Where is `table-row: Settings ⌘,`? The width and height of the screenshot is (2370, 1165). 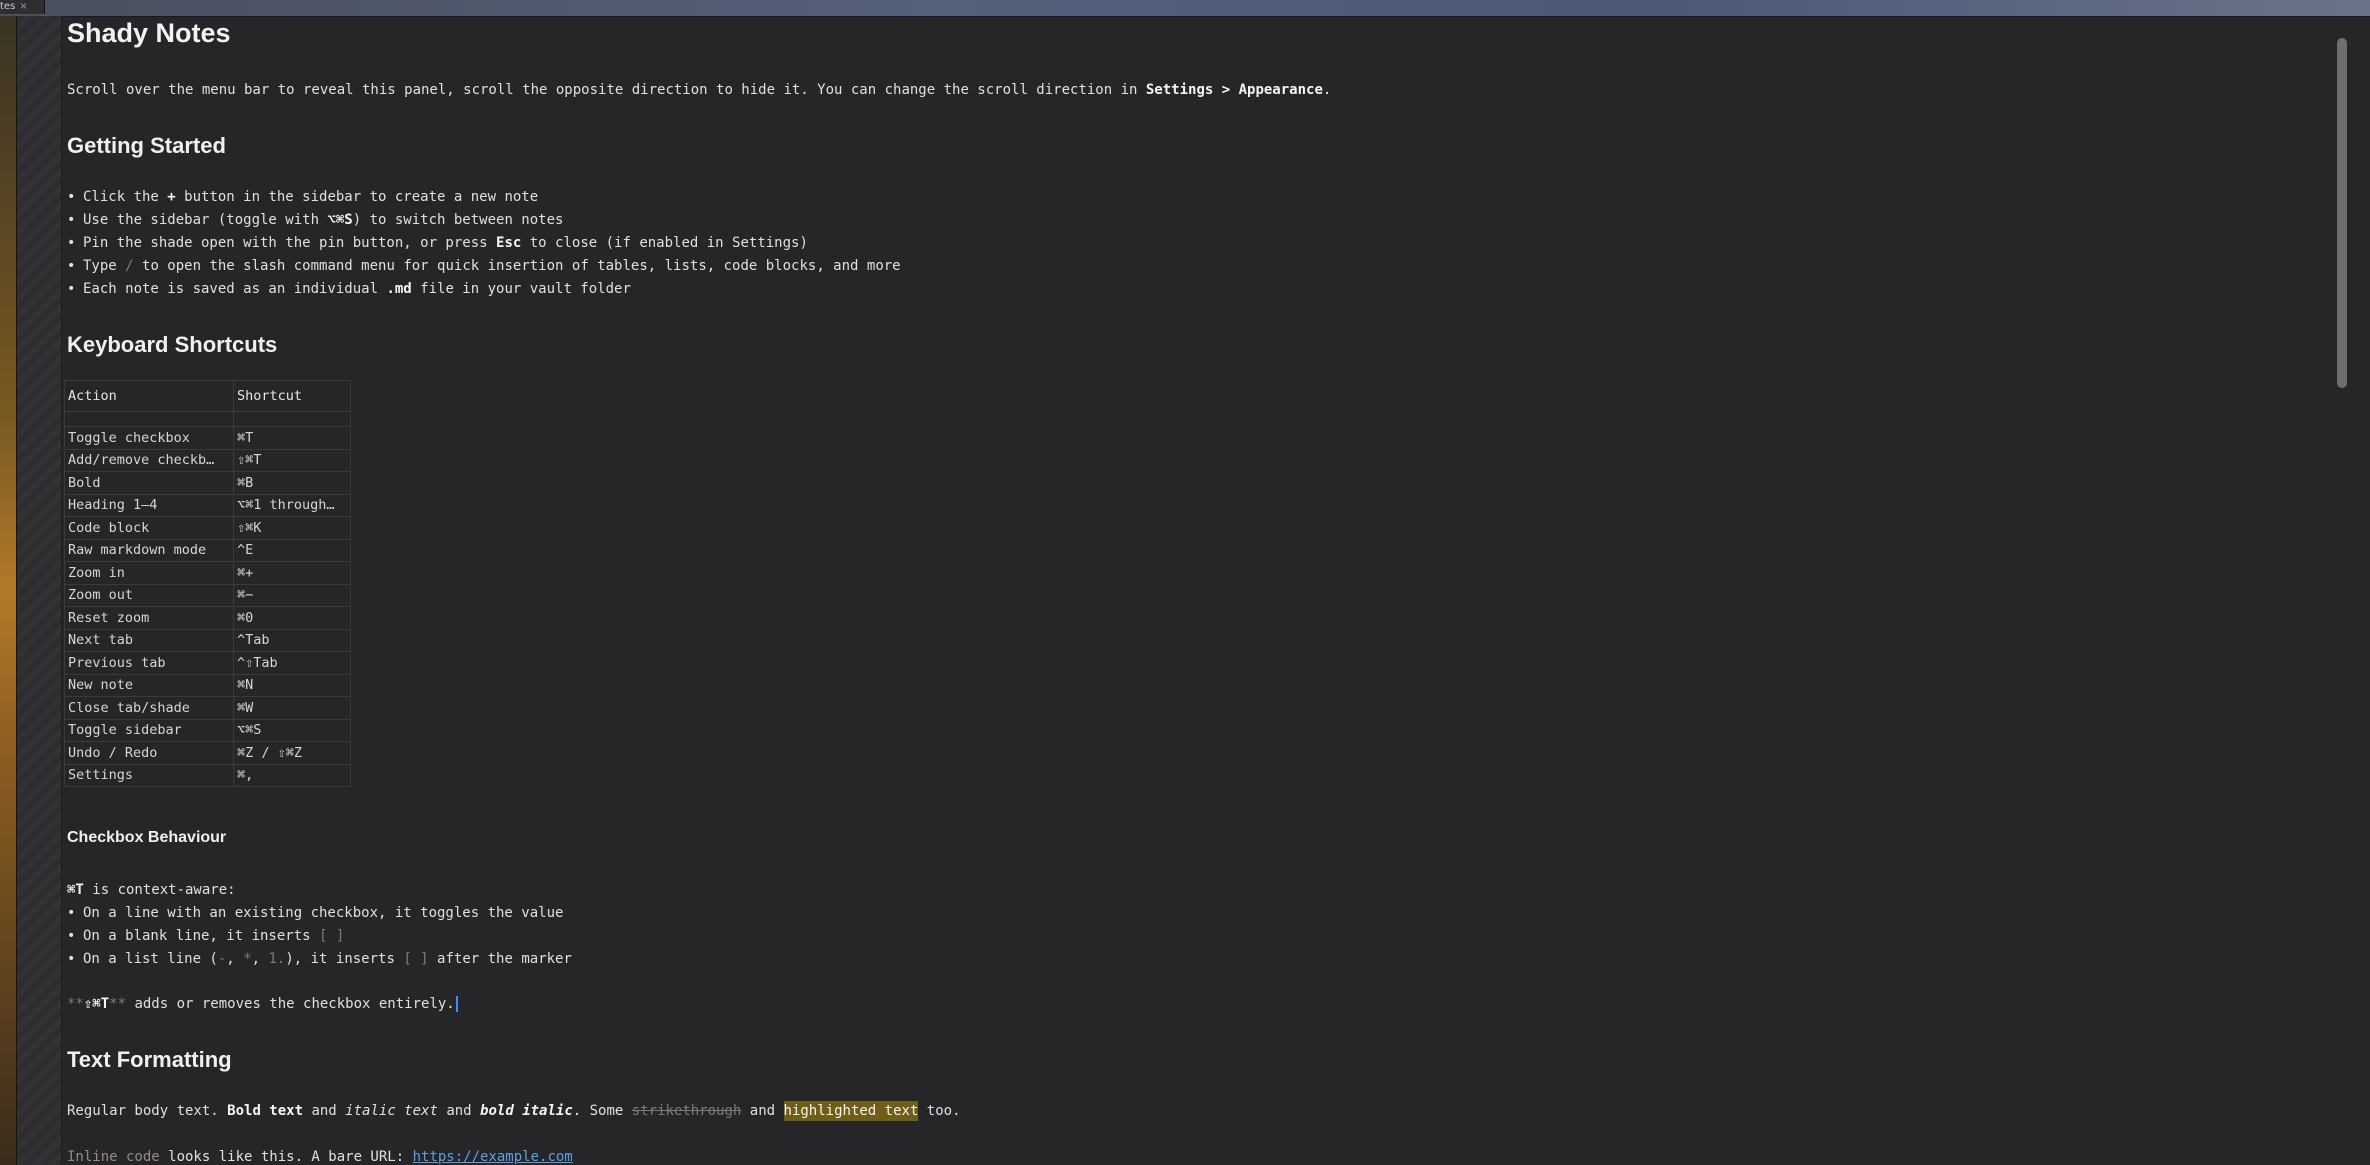 table-row: Settings ⌘, is located at coordinates (207, 775).